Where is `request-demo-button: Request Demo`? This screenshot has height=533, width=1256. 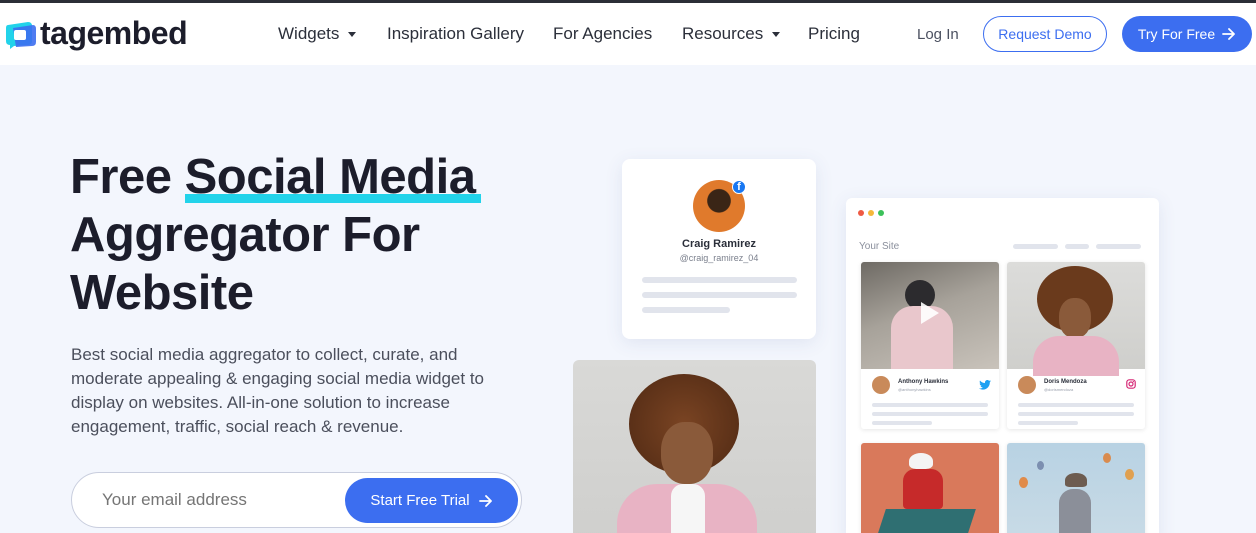
request-demo-button: Request Demo is located at coordinates (1045, 34).